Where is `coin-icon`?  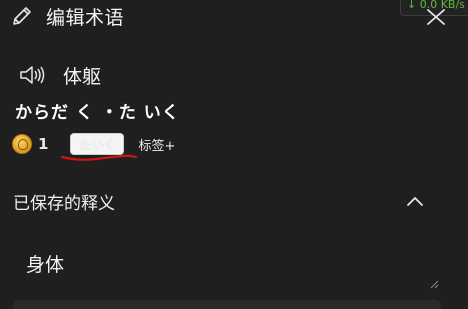
coin-icon is located at coordinates (22, 144).